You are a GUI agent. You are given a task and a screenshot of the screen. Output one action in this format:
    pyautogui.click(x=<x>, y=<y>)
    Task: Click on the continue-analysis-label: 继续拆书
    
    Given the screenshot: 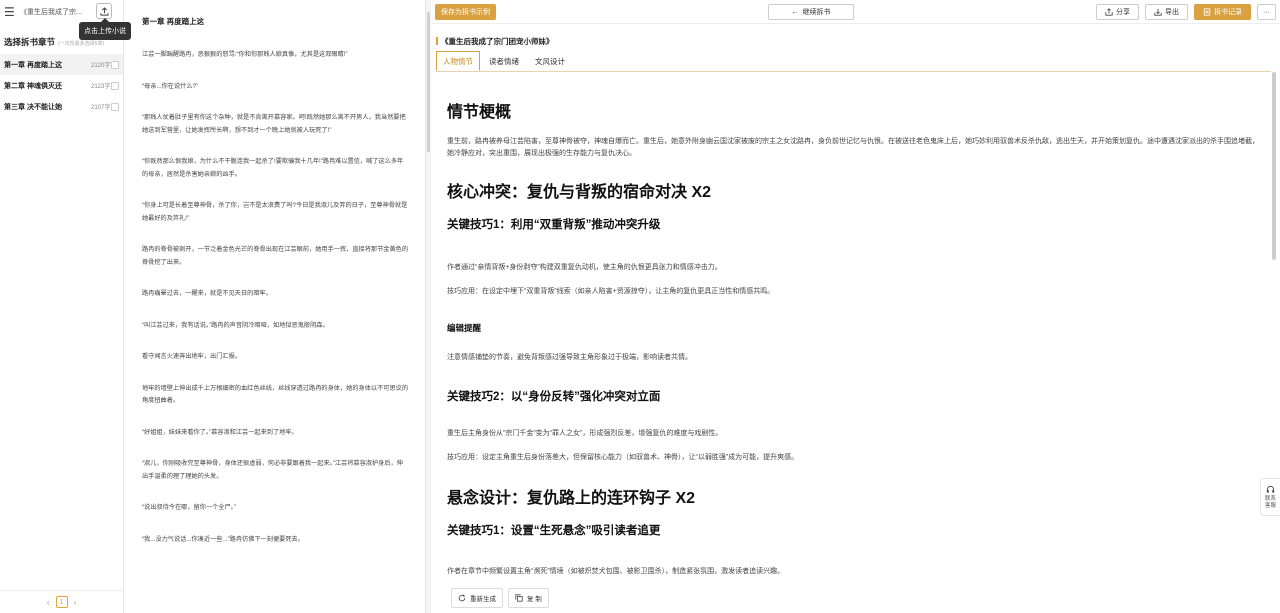 What is the action you would take?
    pyautogui.click(x=816, y=12)
    